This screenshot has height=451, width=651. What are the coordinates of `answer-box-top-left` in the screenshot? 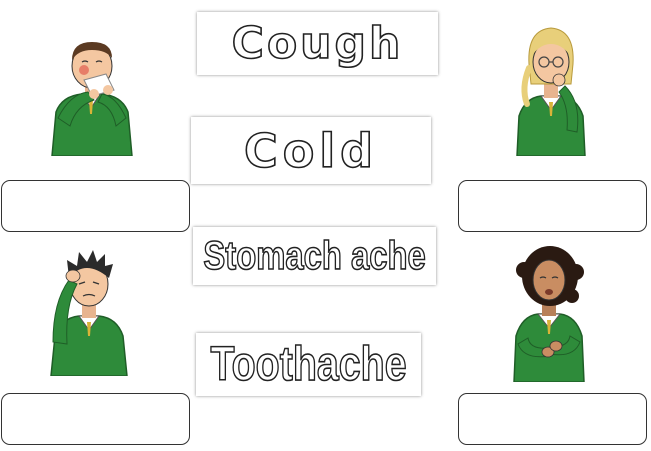 It's located at (95, 206).